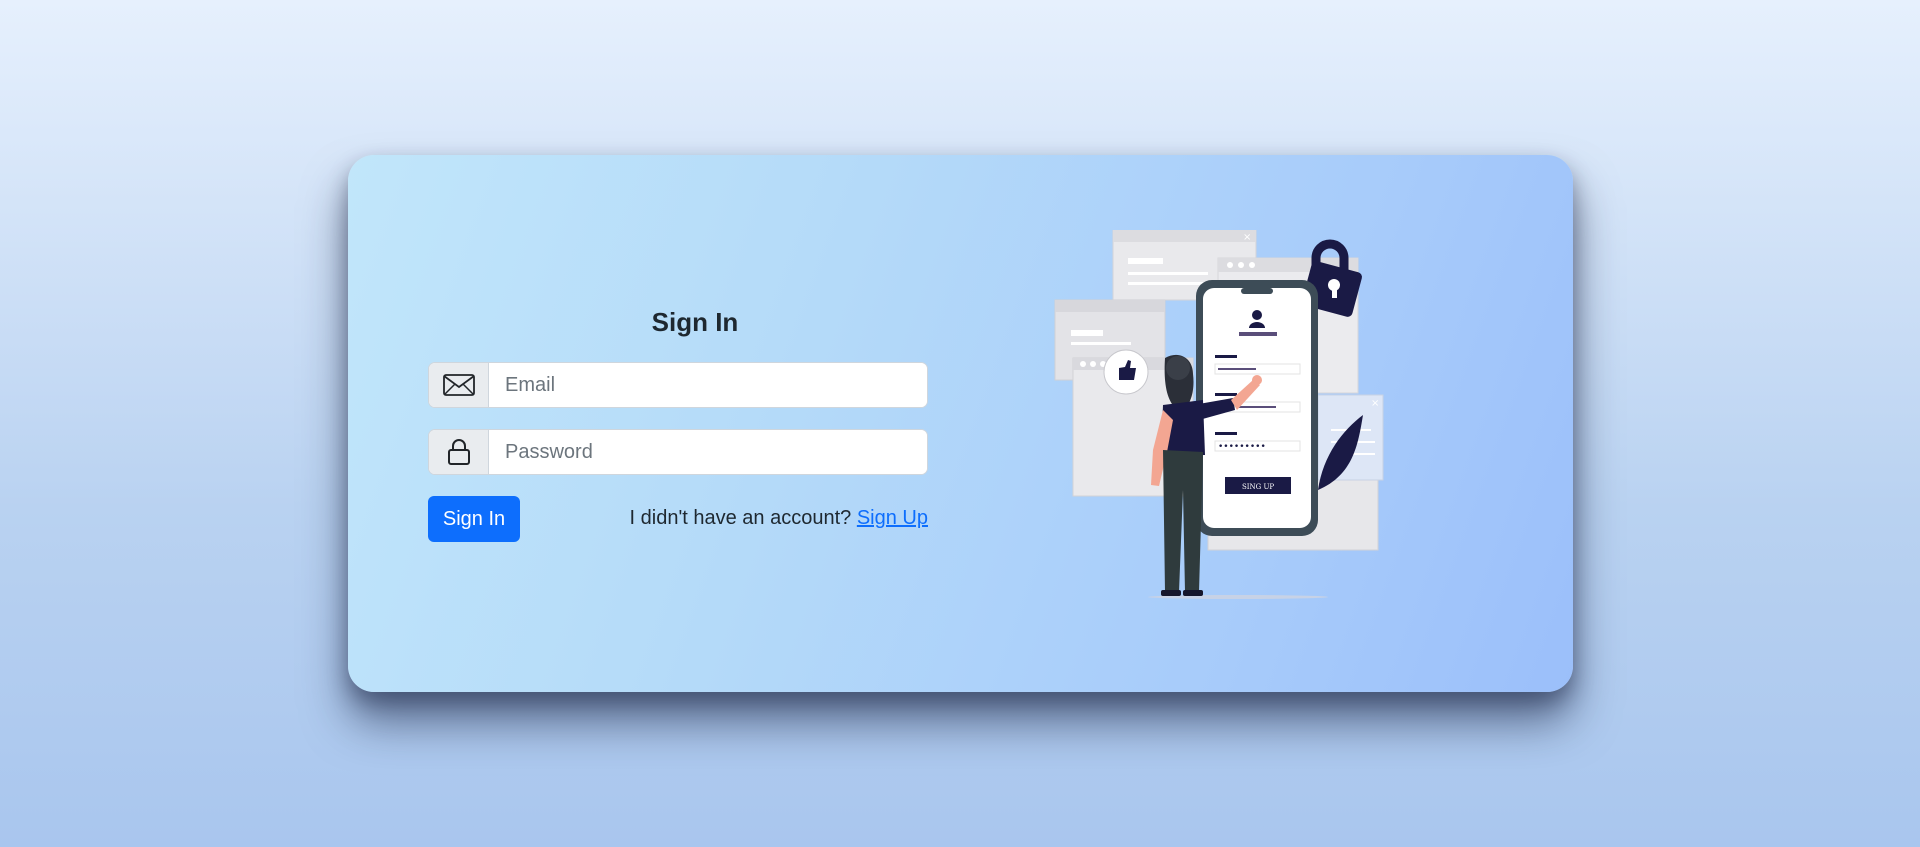 The width and height of the screenshot is (1920, 847). Describe the element at coordinates (740, 518) in the screenshot. I see `signup-prompt-text: I didn't have an account?` at that location.